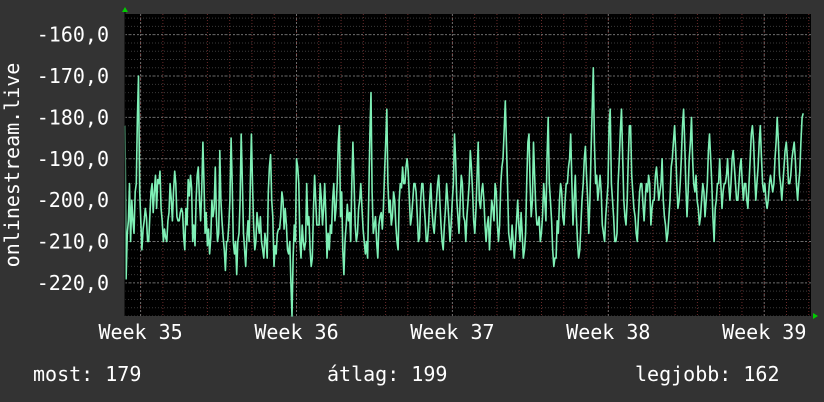 This screenshot has width=824, height=402. I want to click on x-tick-label: Week 36, so click(296, 332).